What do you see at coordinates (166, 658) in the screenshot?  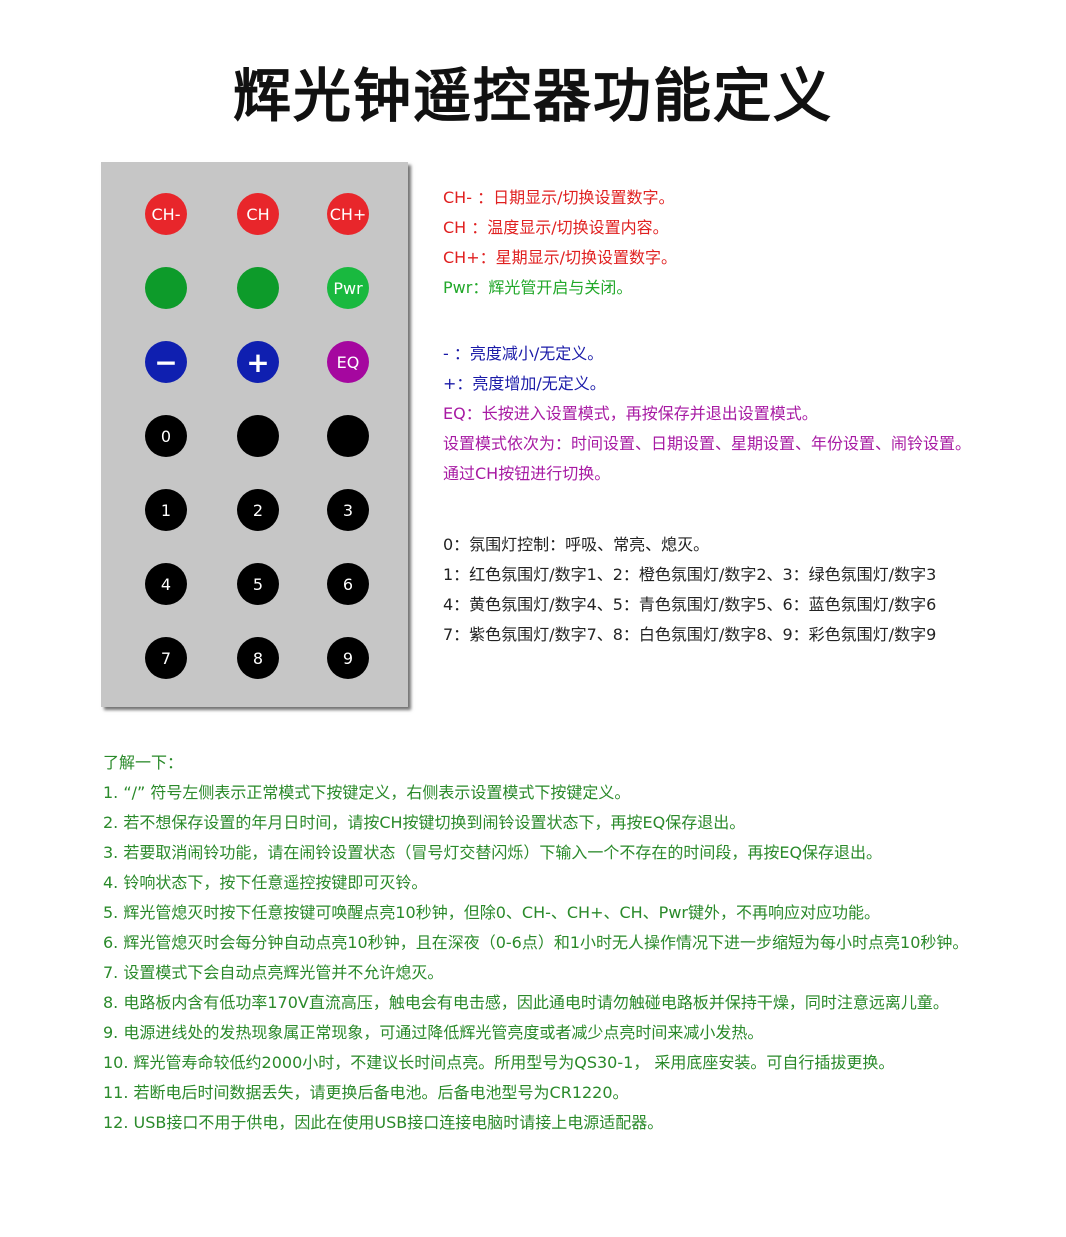 I see `digit-7-button: 7` at bounding box center [166, 658].